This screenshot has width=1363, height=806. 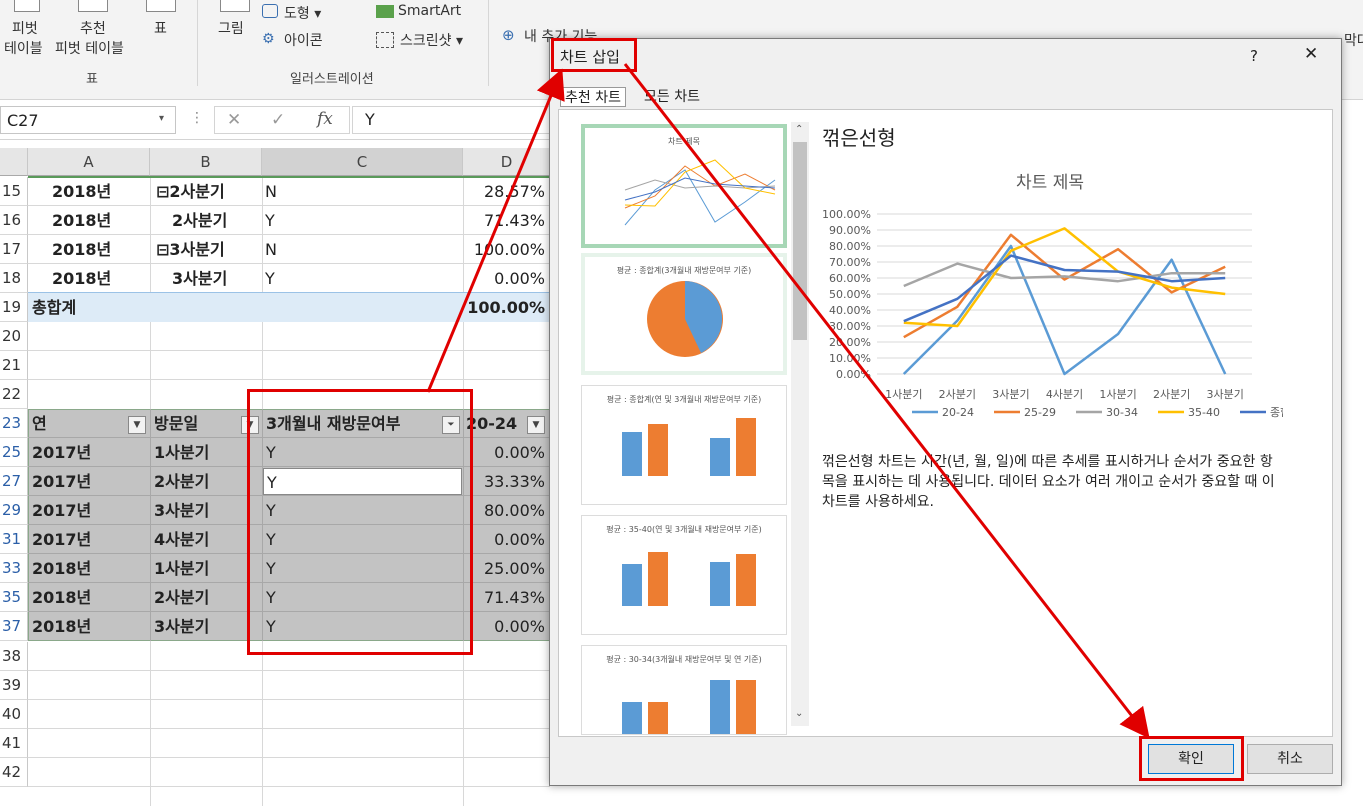 I want to click on arrow-to-dialog-icon, so click(x=495, y=230).